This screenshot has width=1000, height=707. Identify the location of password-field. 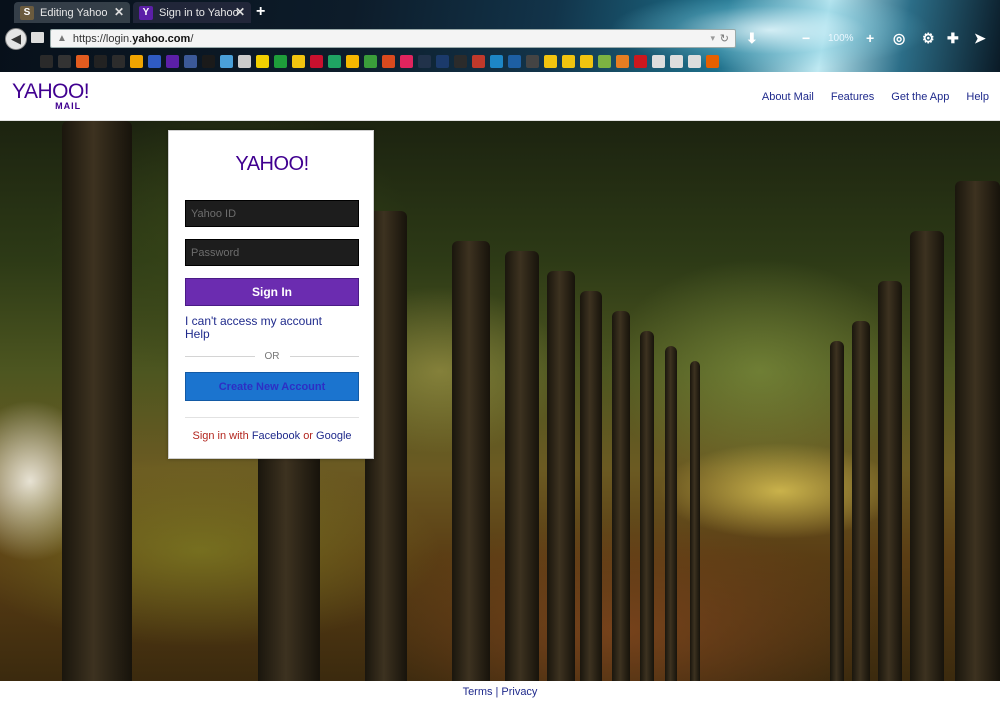
(272, 252).